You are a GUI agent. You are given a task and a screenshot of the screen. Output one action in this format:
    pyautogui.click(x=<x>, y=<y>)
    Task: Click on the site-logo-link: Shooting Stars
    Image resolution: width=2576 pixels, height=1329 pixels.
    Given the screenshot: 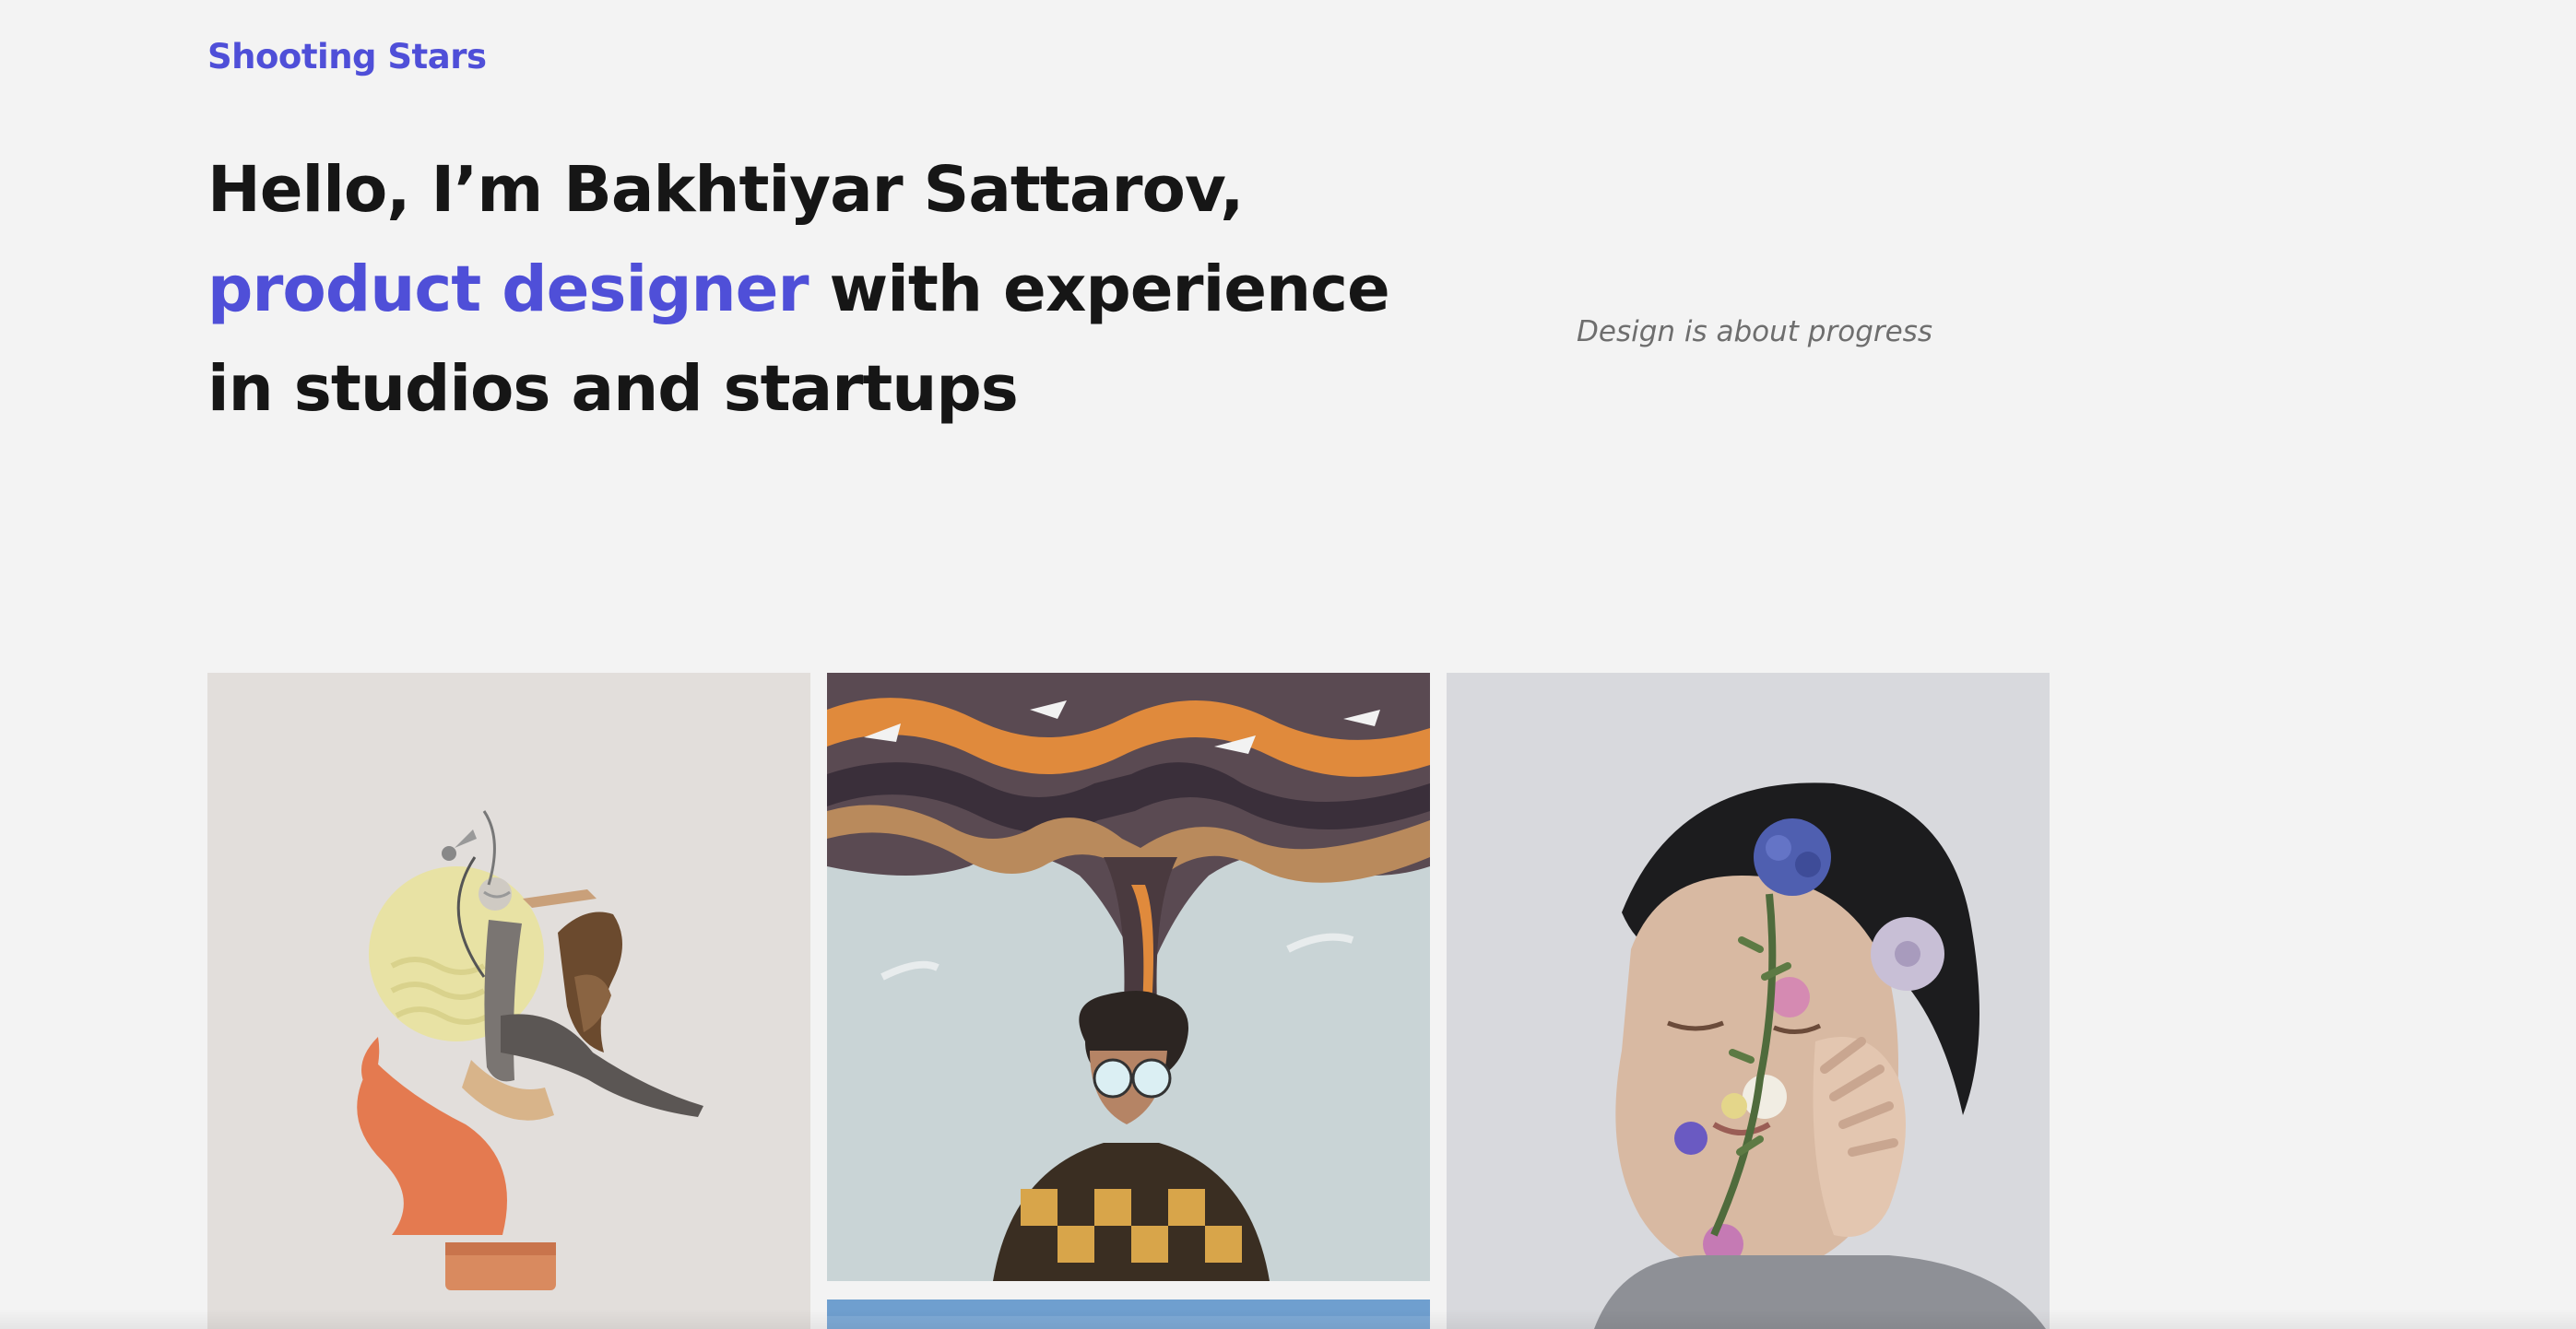 What is the action you would take?
    pyautogui.click(x=347, y=57)
    